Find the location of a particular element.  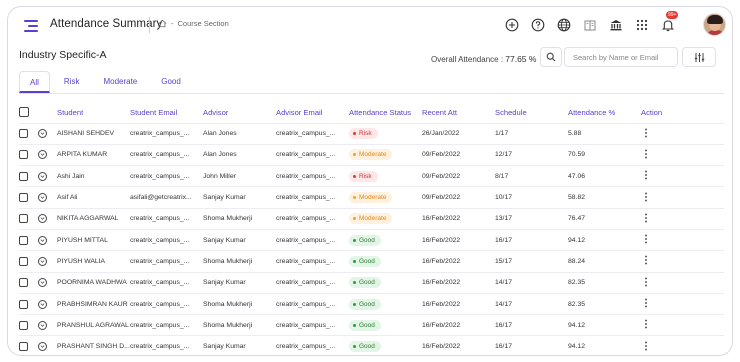

status-dot-icon is located at coordinates (354, 176).